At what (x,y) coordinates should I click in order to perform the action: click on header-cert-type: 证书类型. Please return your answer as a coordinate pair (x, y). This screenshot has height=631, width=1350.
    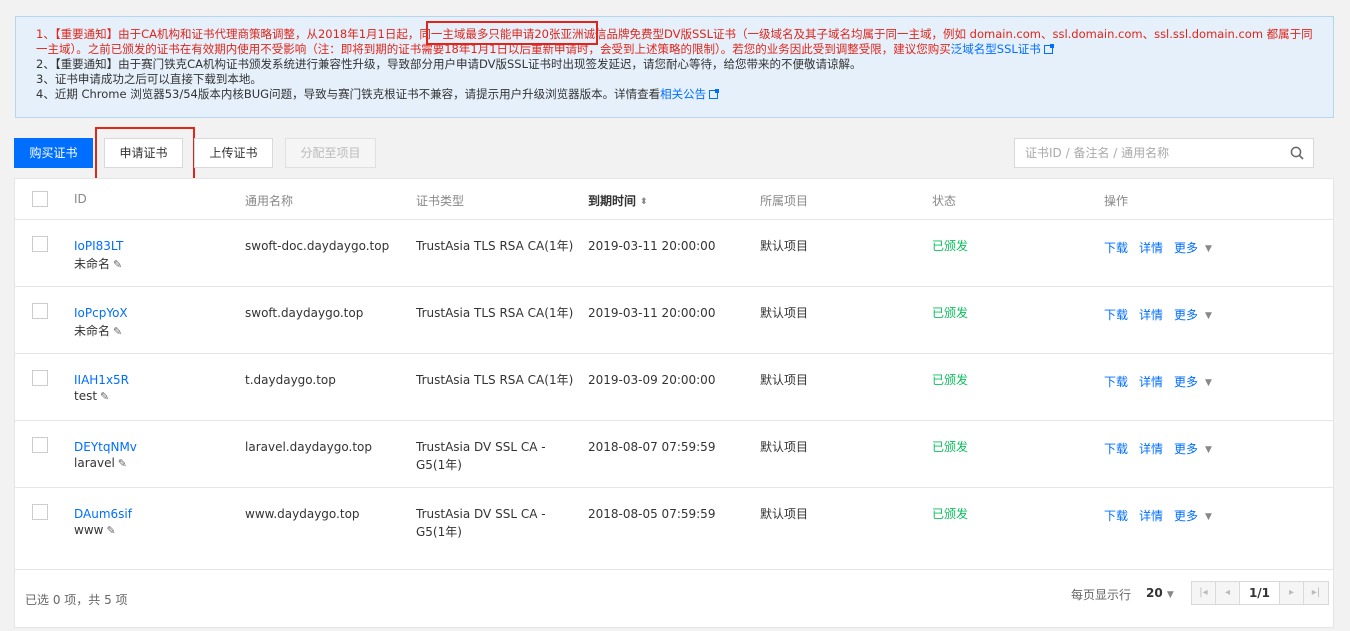
    Looking at the image, I should click on (440, 201).